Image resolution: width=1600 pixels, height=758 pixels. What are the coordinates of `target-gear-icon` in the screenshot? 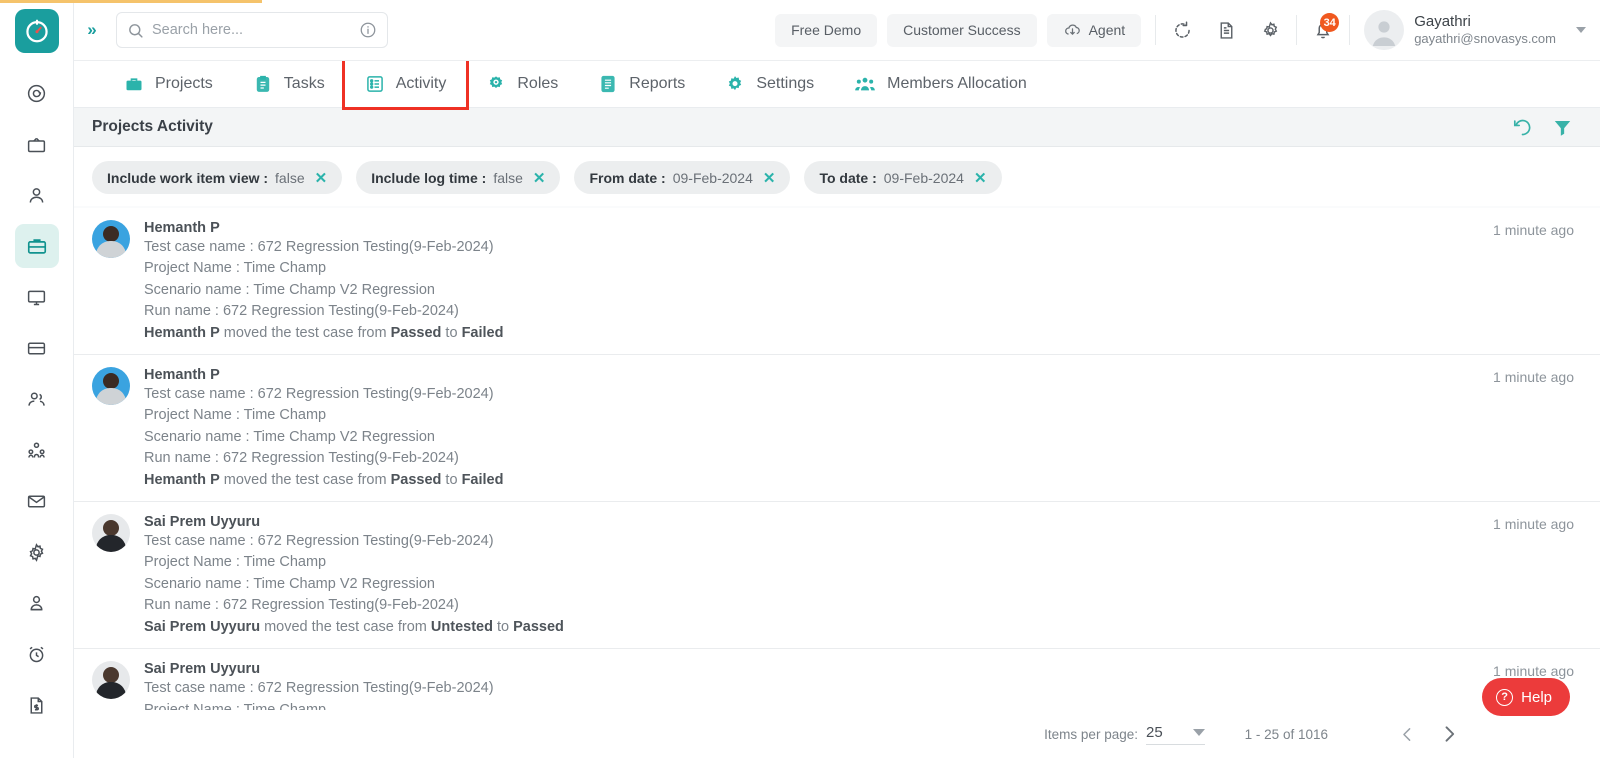 It's located at (496, 84).